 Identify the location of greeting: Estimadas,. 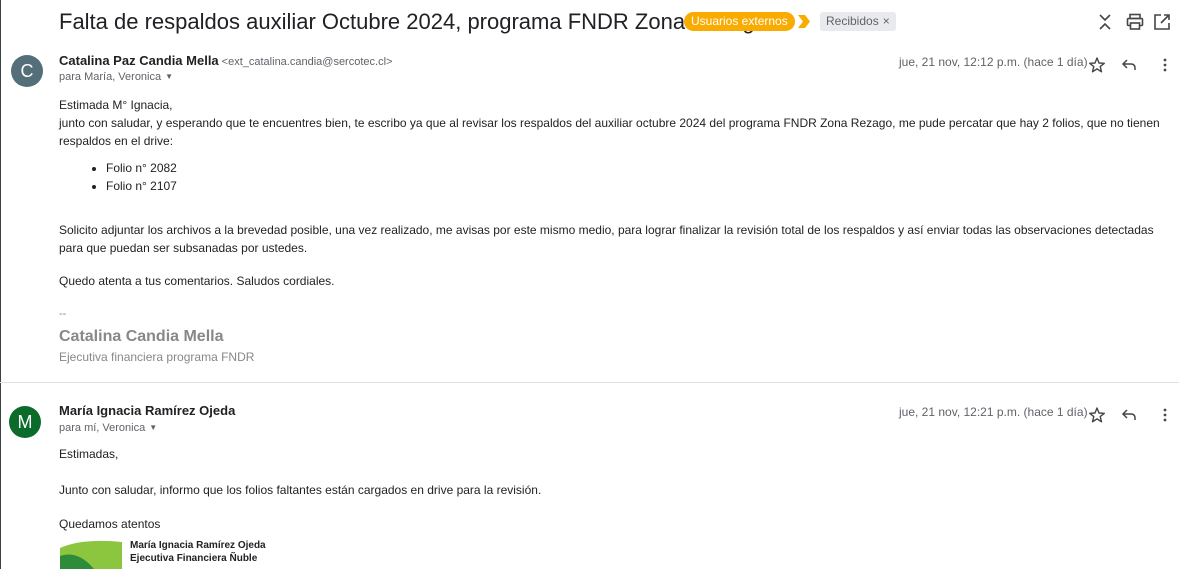
(89, 454).